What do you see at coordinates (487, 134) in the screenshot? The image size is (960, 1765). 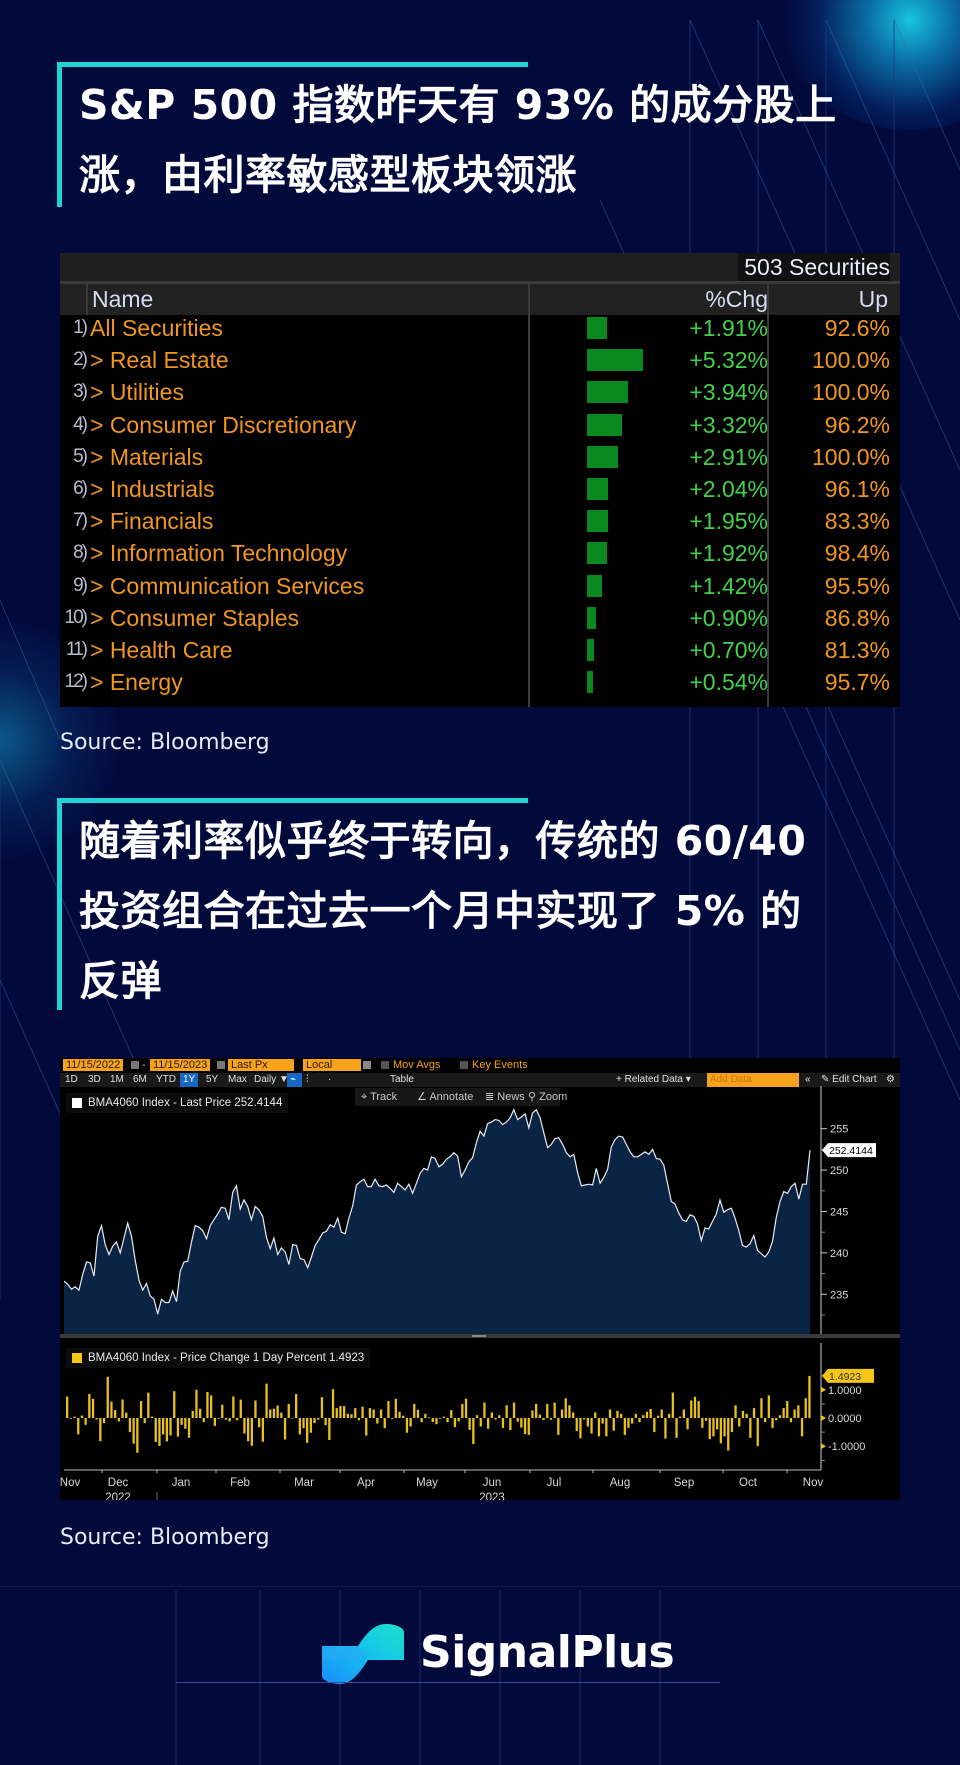 I see `section1-title-box: S&P 500 指数昨天有 93% 的成分股上 涨，由利率敏感型板块领涨` at bounding box center [487, 134].